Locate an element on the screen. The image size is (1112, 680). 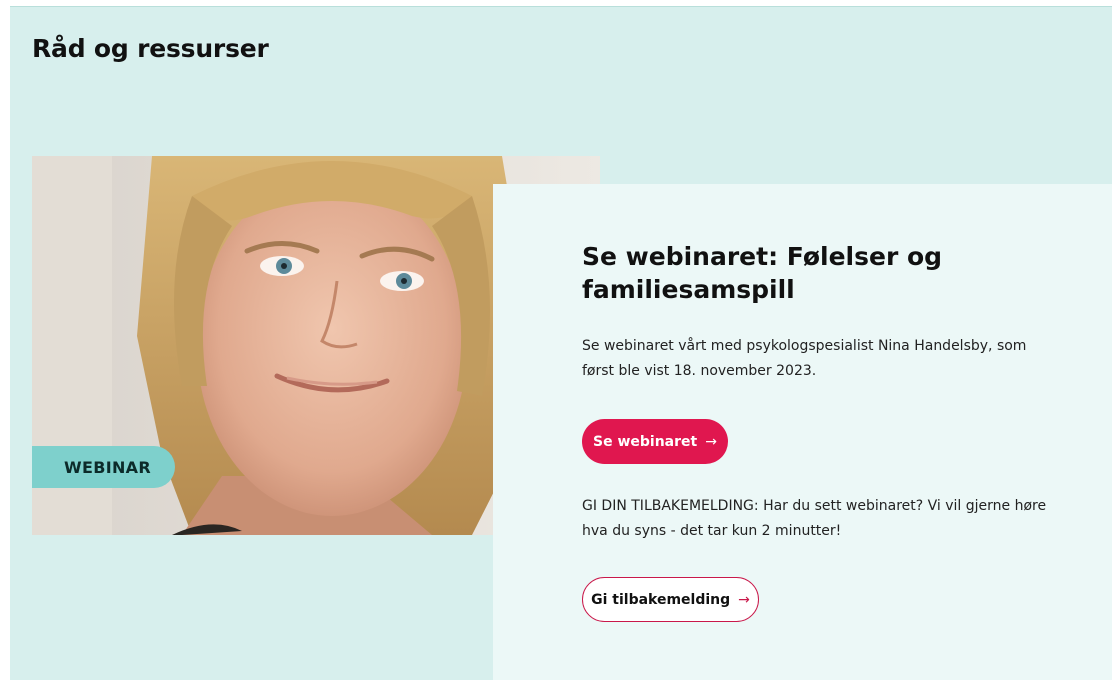
give-feedback-button: Gi tilbakemelding → is located at coordinates (670, 599).